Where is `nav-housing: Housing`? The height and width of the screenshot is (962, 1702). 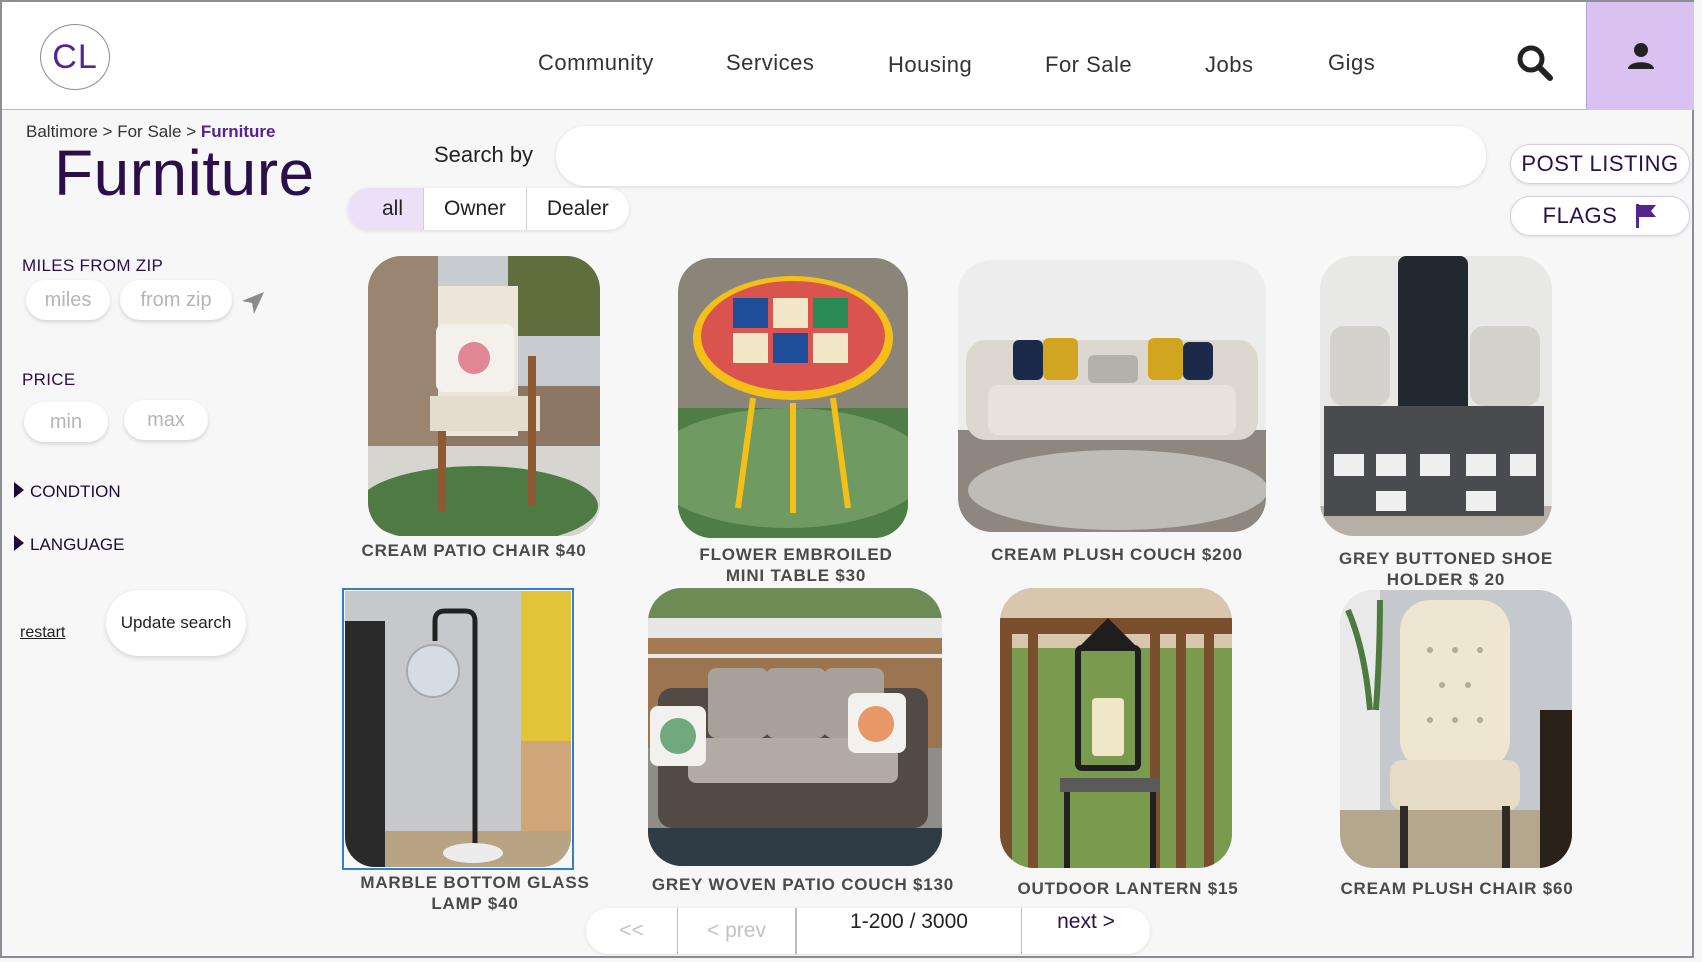 nav-housing: Housing is located at coordinates (930, 65).